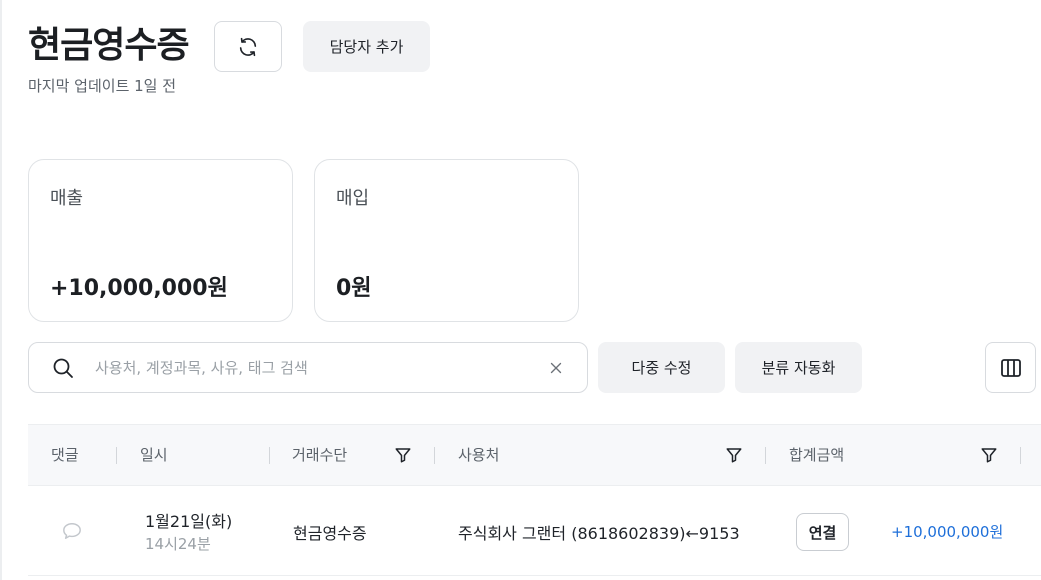 Image resolution: width=1041 pixels, height=580 pixels. What do you see at coordinates (330, 533) in the screenshot?
I see `transaction-method: 현금영수증` at bounding box center [330, 533].